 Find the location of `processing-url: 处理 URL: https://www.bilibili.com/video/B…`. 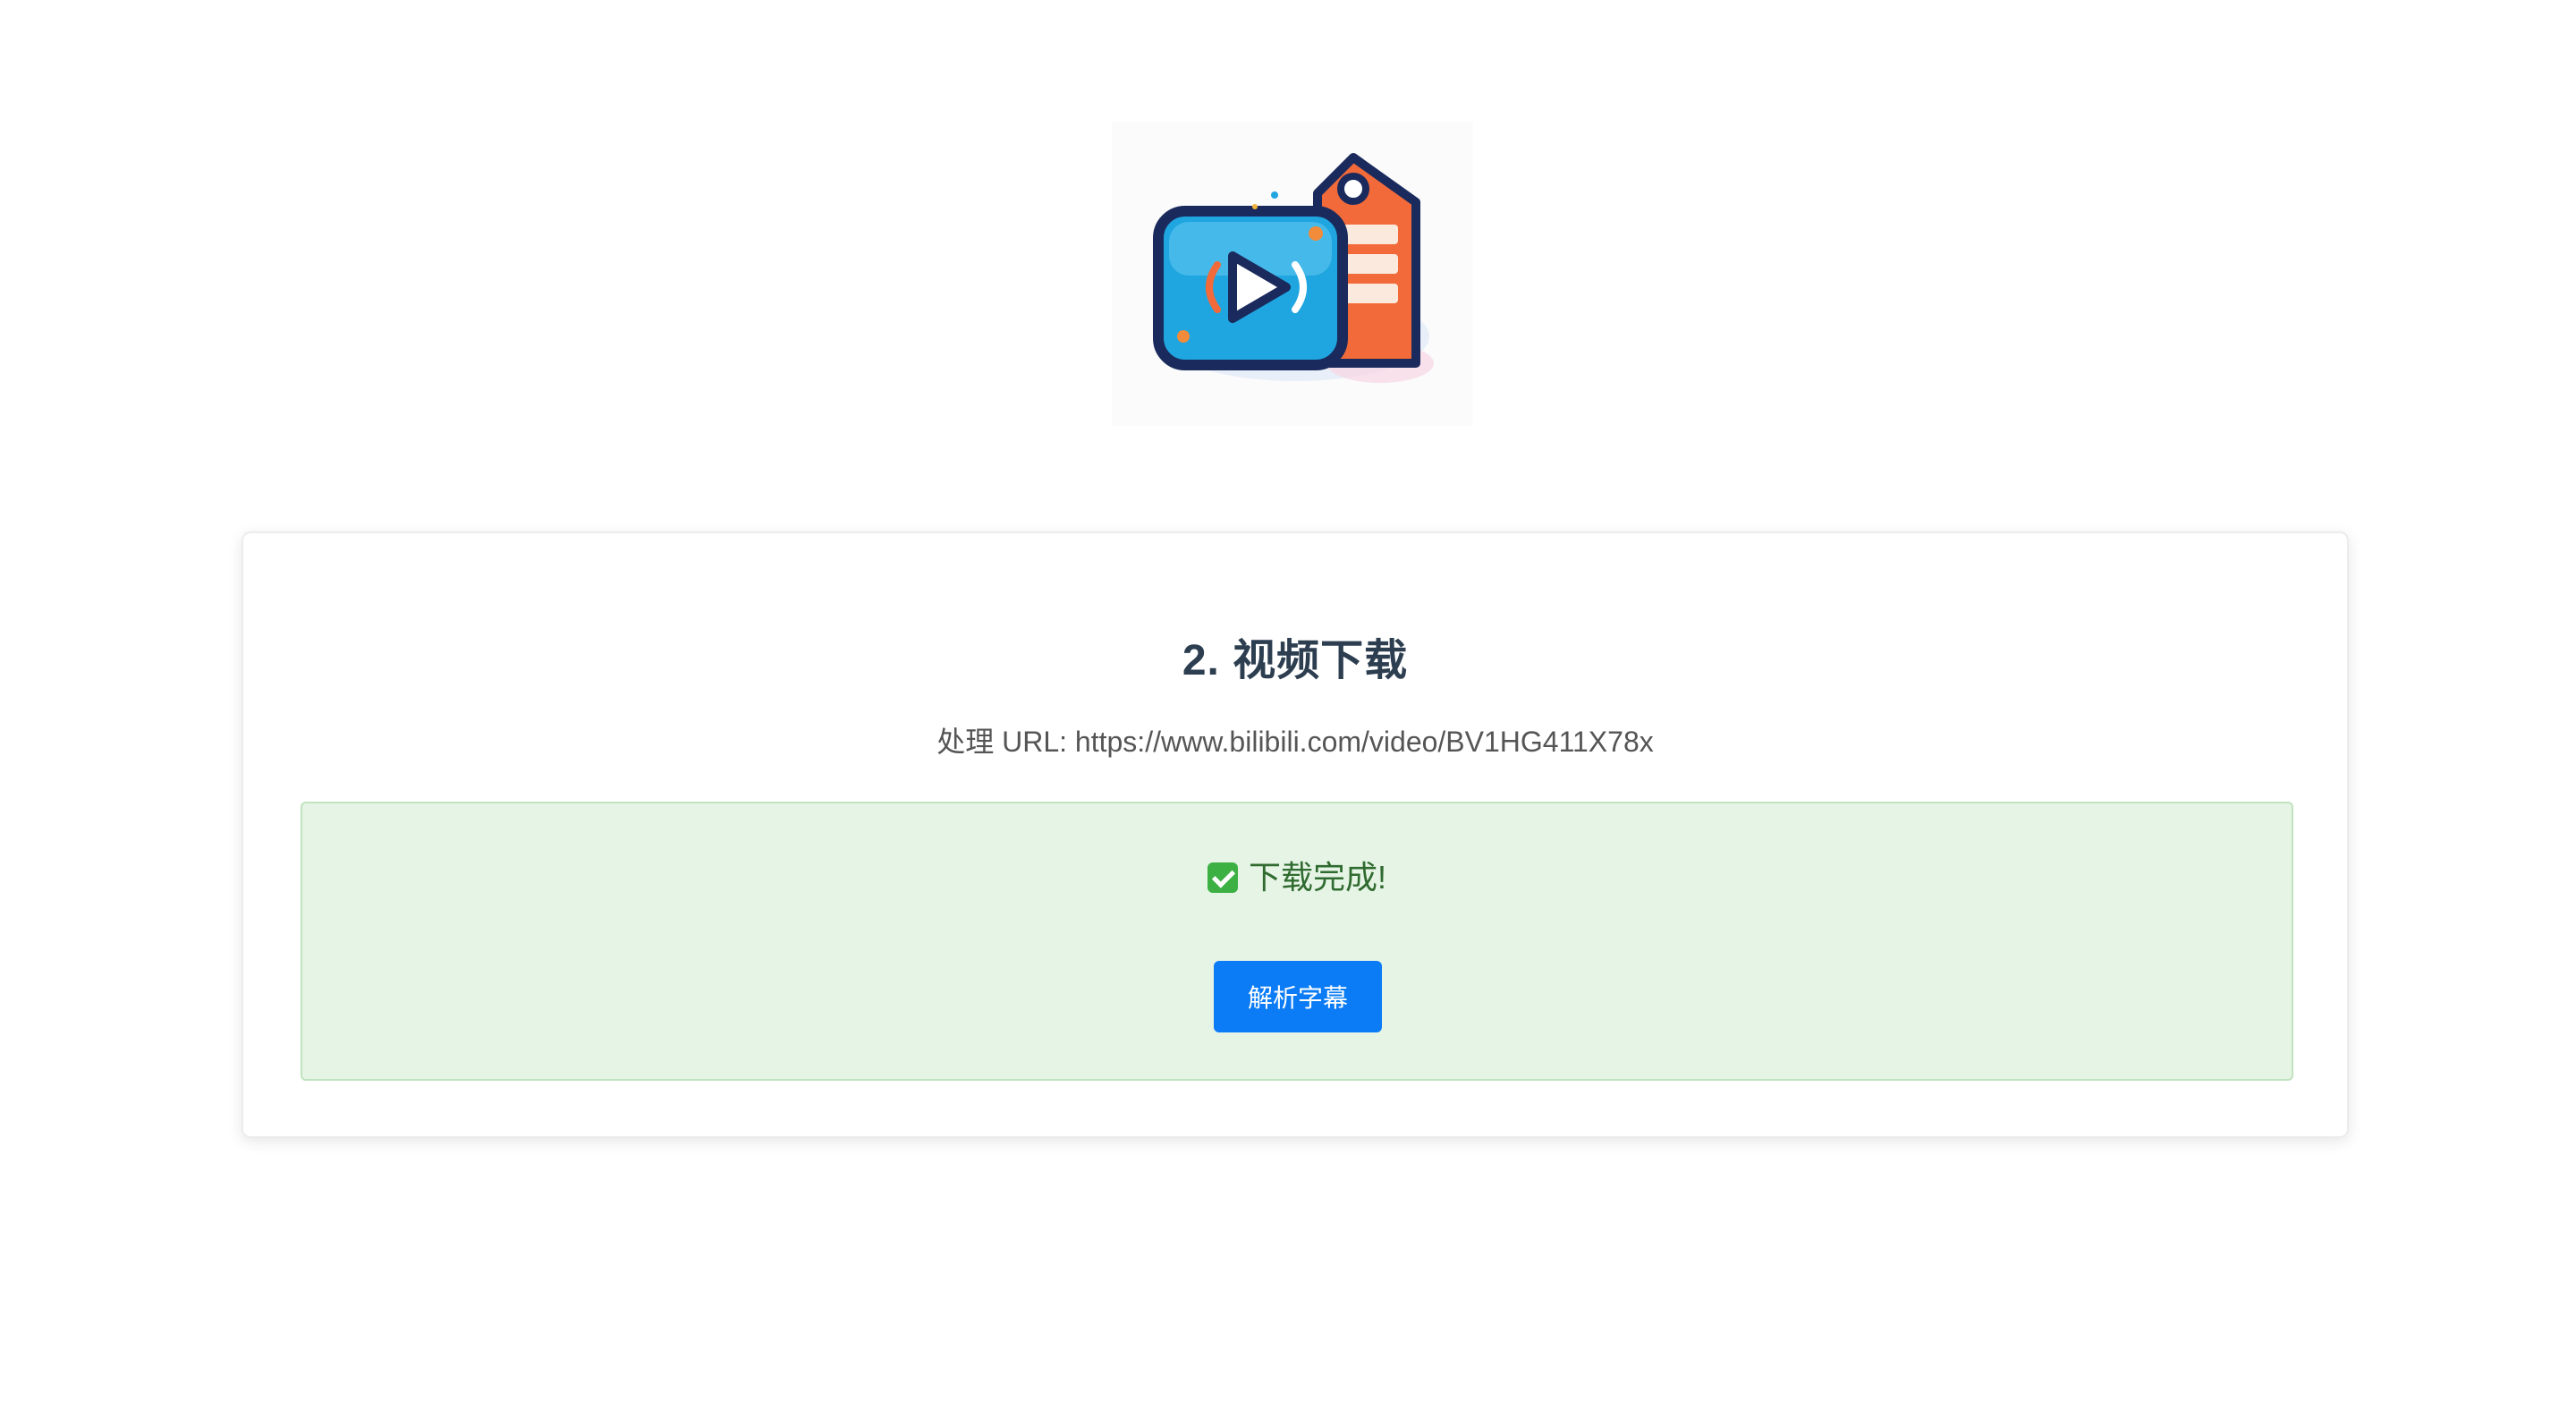

processing-url: 处理 URL: https://www.bilibili.com/video/B… is located at coordinates (1295, 742).